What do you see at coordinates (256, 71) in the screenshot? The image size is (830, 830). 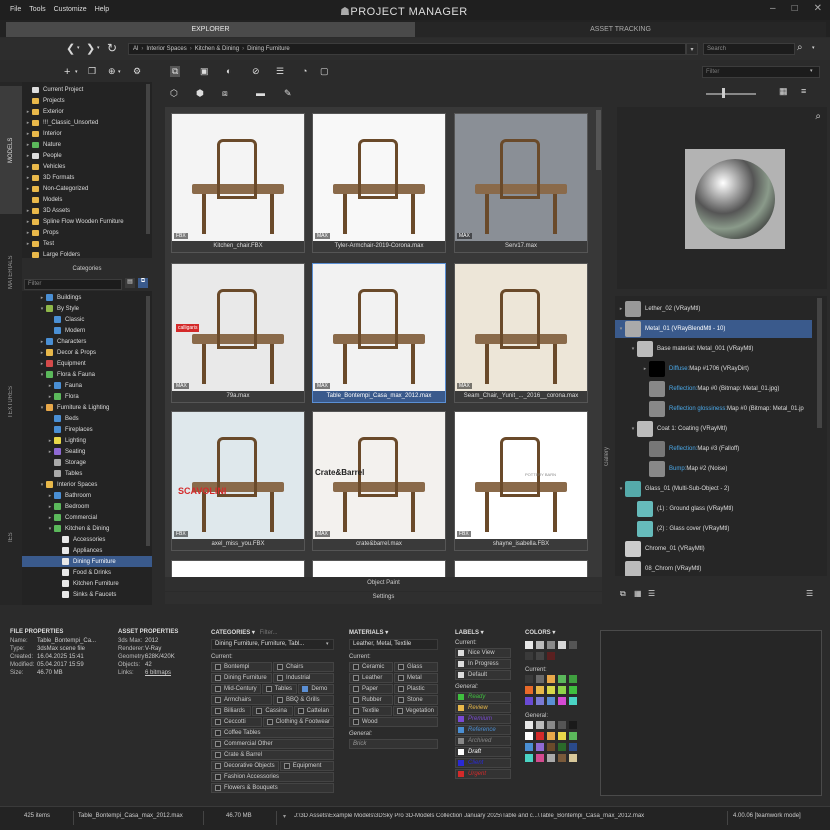 I see `hide-icon: ⊘` at bounding box center [256, 71].